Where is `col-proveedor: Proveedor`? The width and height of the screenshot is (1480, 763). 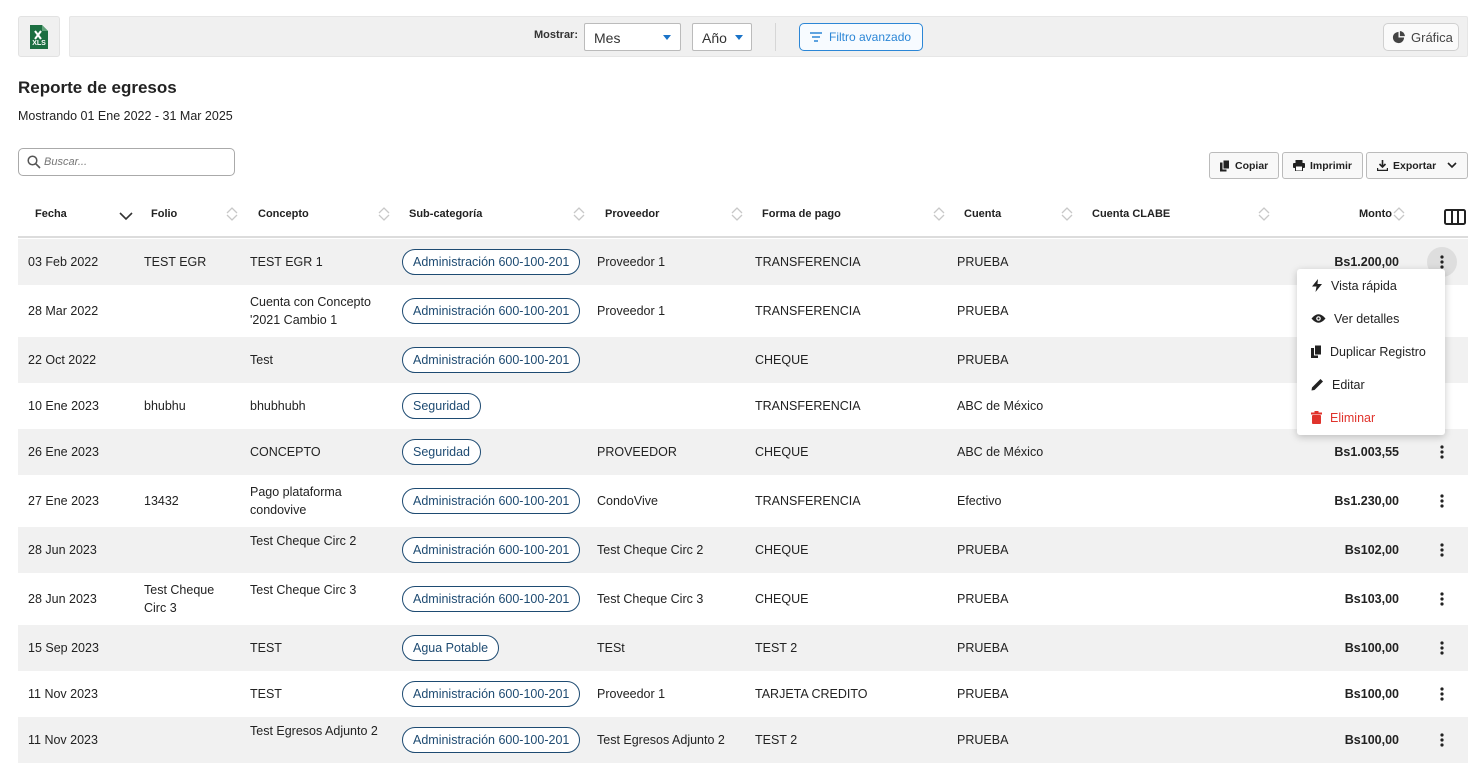
col-proveedor: Proveedor is located at coordinates (632, 214).